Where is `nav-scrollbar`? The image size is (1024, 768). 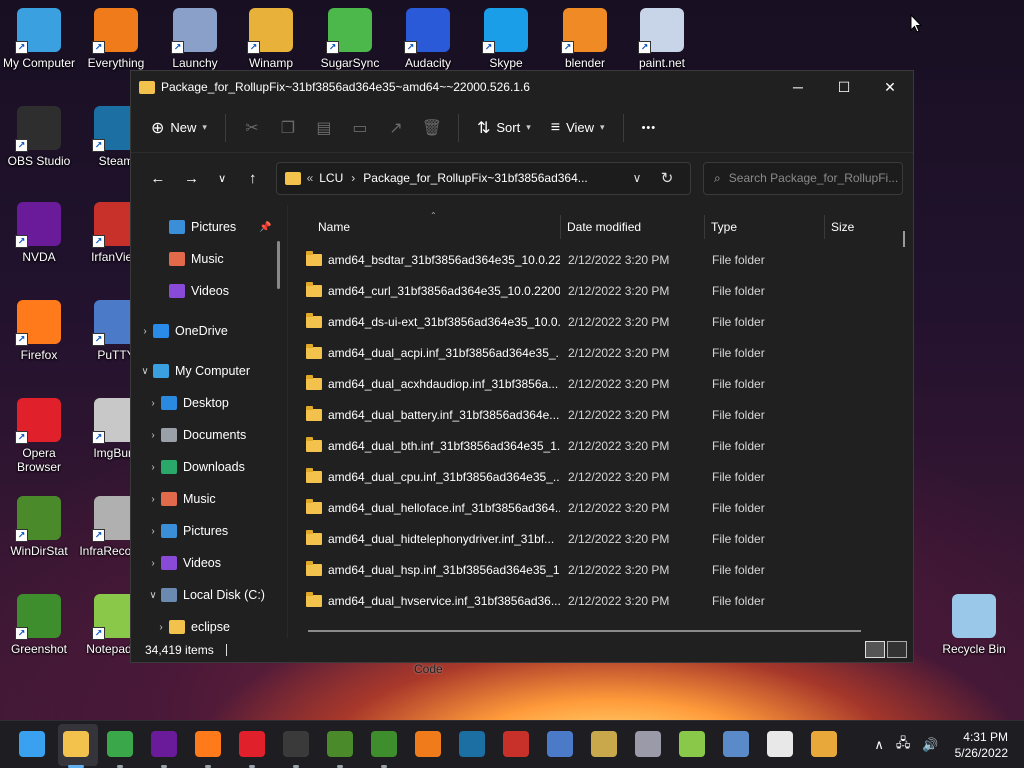
nav-scrollbar is located at coordinates (278, 265).